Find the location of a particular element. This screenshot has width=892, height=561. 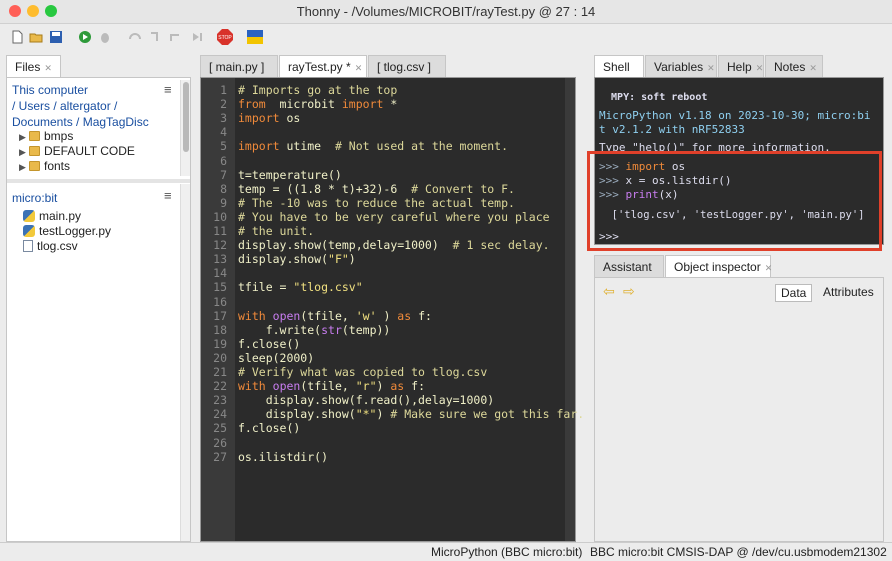

run-icon is located at coordinates (85, 37).